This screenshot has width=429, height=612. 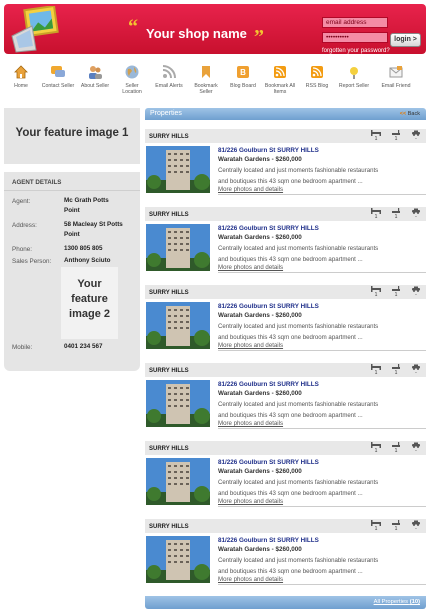 I want to click on mobile-label: Mobile:, so click(x=22, y=347).